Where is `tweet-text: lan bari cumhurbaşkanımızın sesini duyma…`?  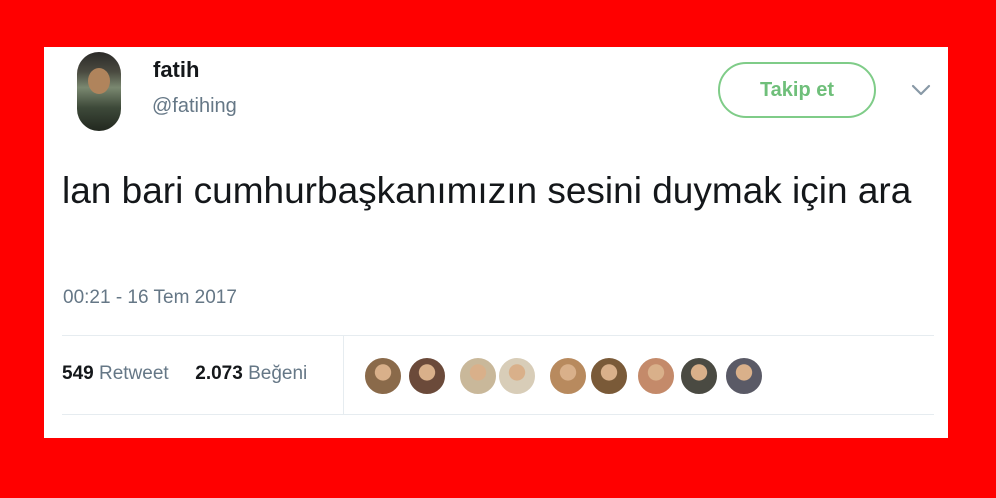 tweet-text: lan bari cumhurbaşkanımızın sesini duyma… is located at coordinates (487, 190).